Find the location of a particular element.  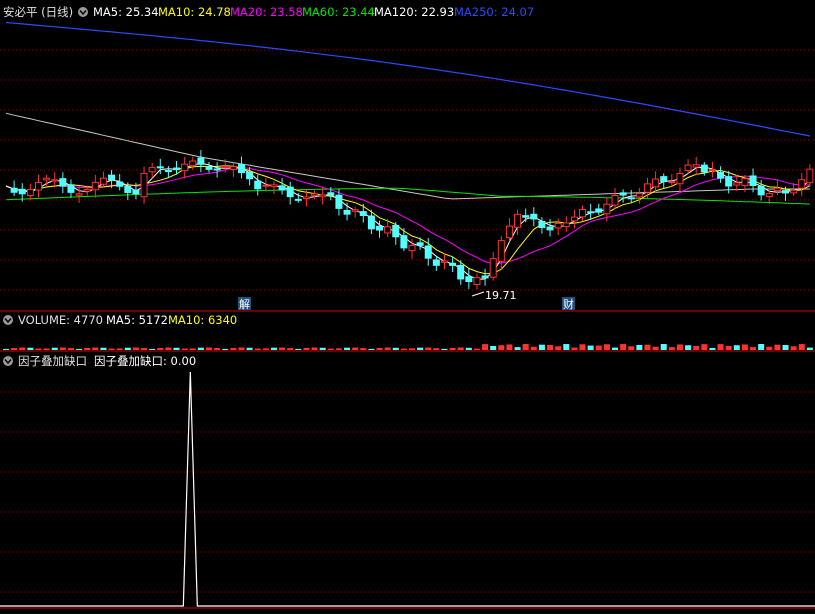

volume-bars is located at coordinates (408, 347).